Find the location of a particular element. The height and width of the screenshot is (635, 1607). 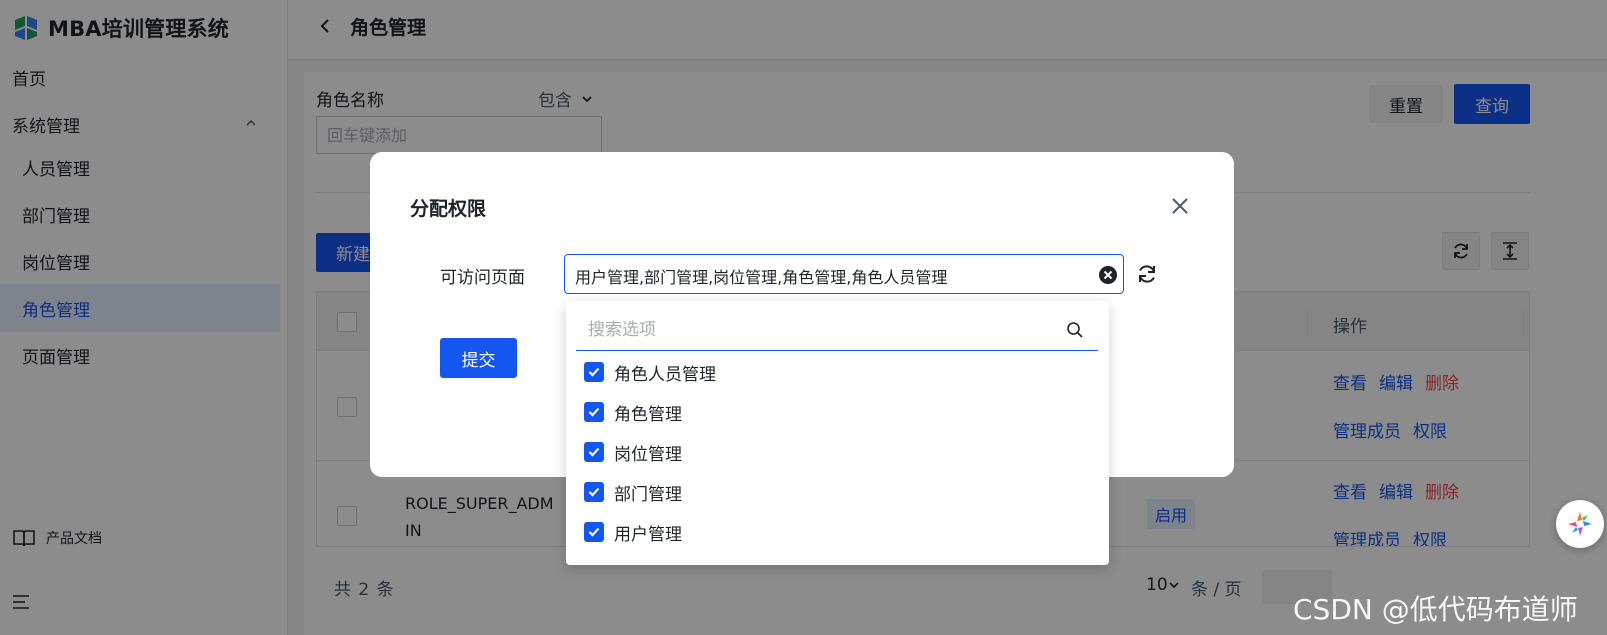

selected-pages-value: 用户管理,部门管理,岗位管理,角色管理,角色人员管理 is located at coordinates (761, 277).